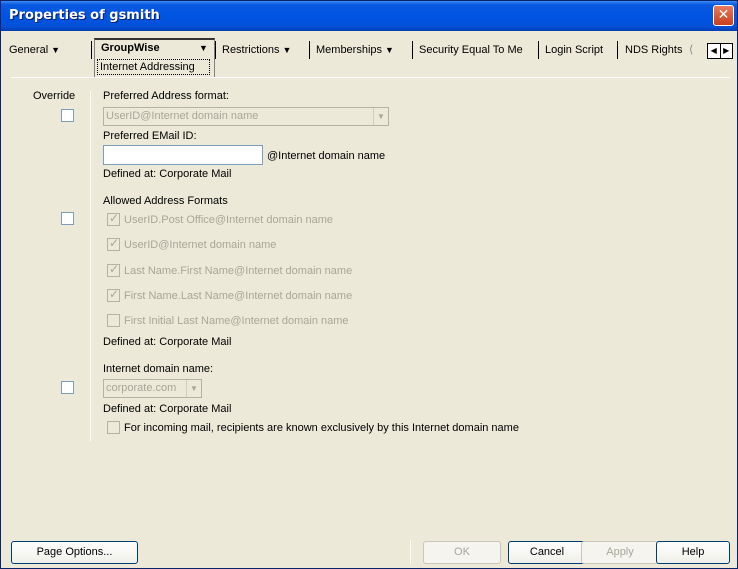  Describe the element at coordinates (349, 50) in the screenshot. I see `tab-memberships-label: Memberships` at that location.